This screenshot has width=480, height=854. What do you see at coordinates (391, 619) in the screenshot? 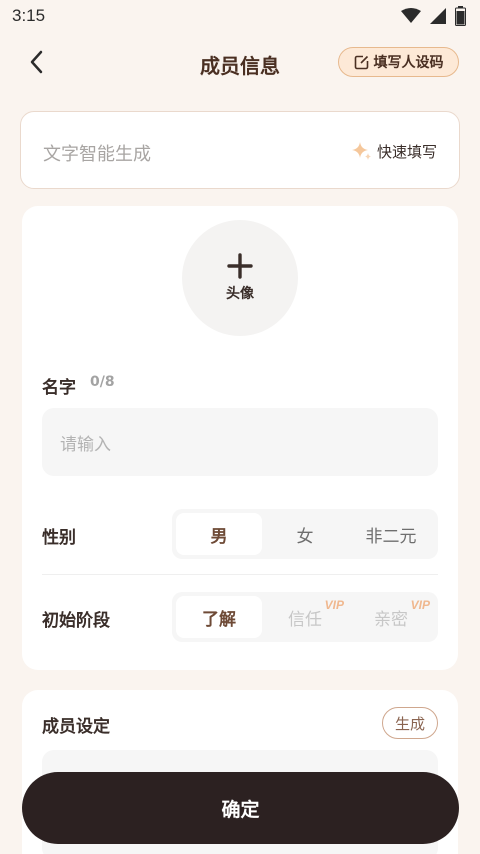
I see `stage-option-label: 亲密` at bounding box center [391, 619].